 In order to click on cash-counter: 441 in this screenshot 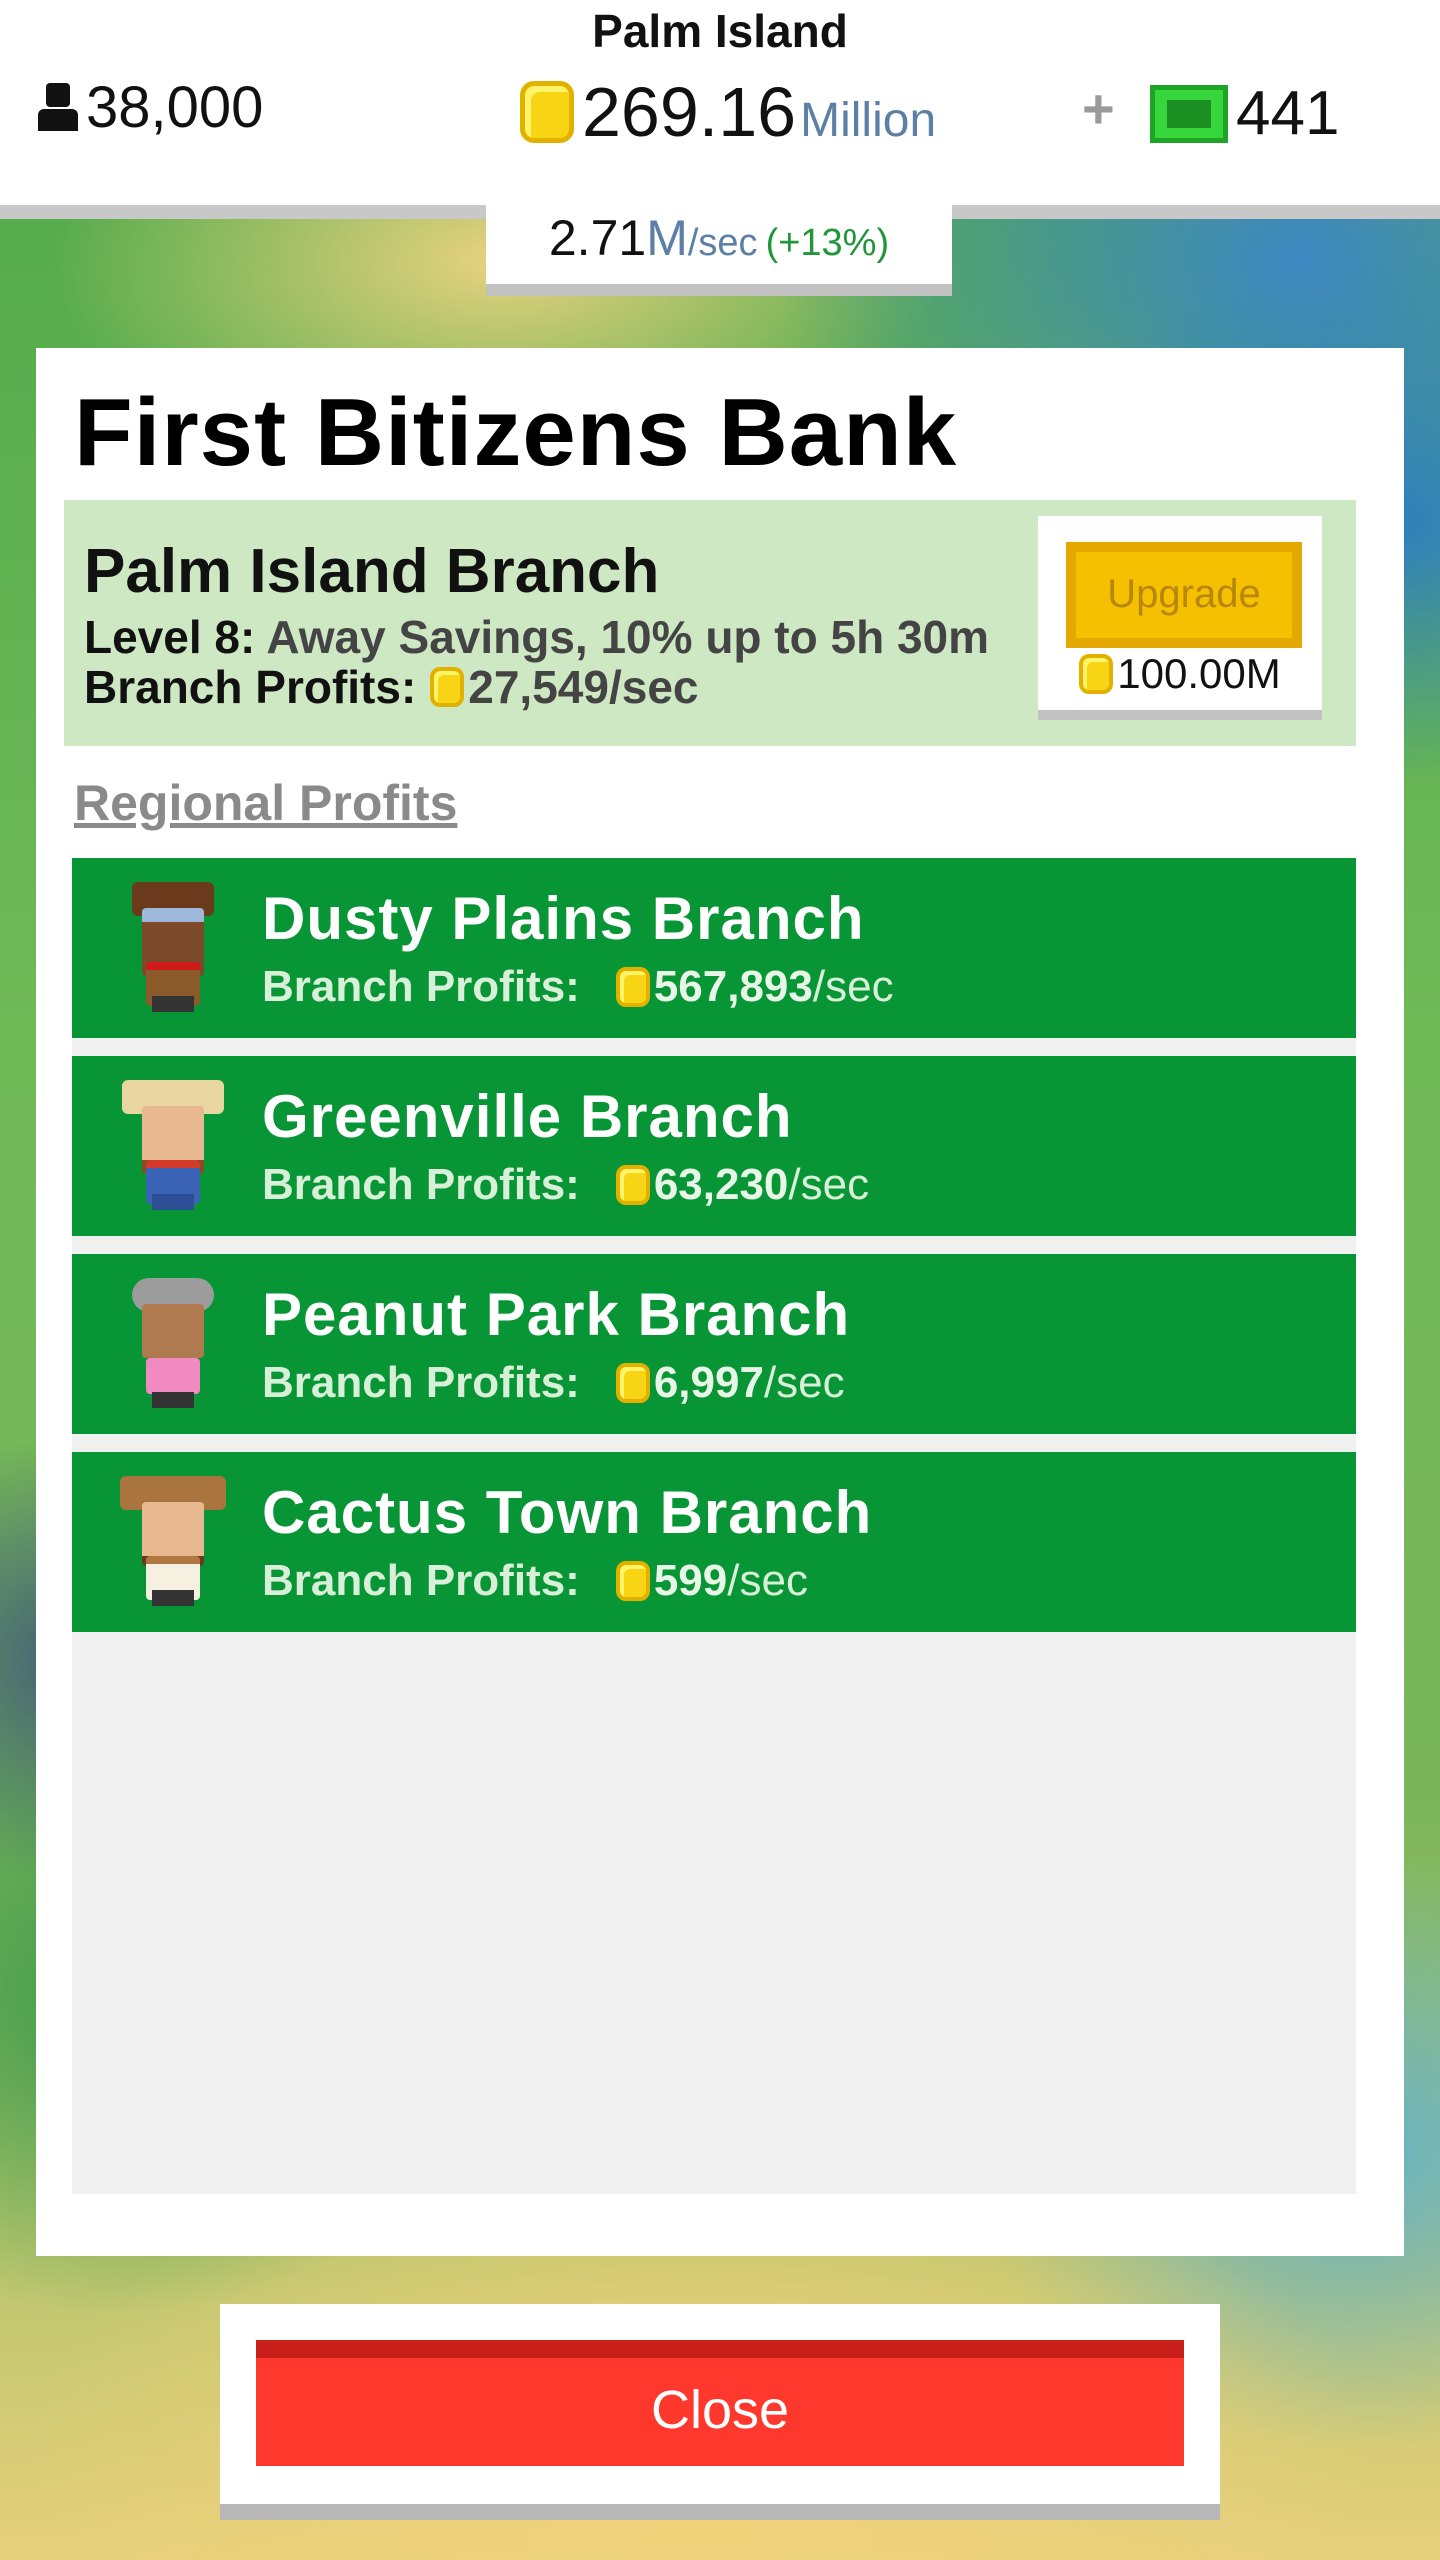, I will do `click(1244, 113)`.